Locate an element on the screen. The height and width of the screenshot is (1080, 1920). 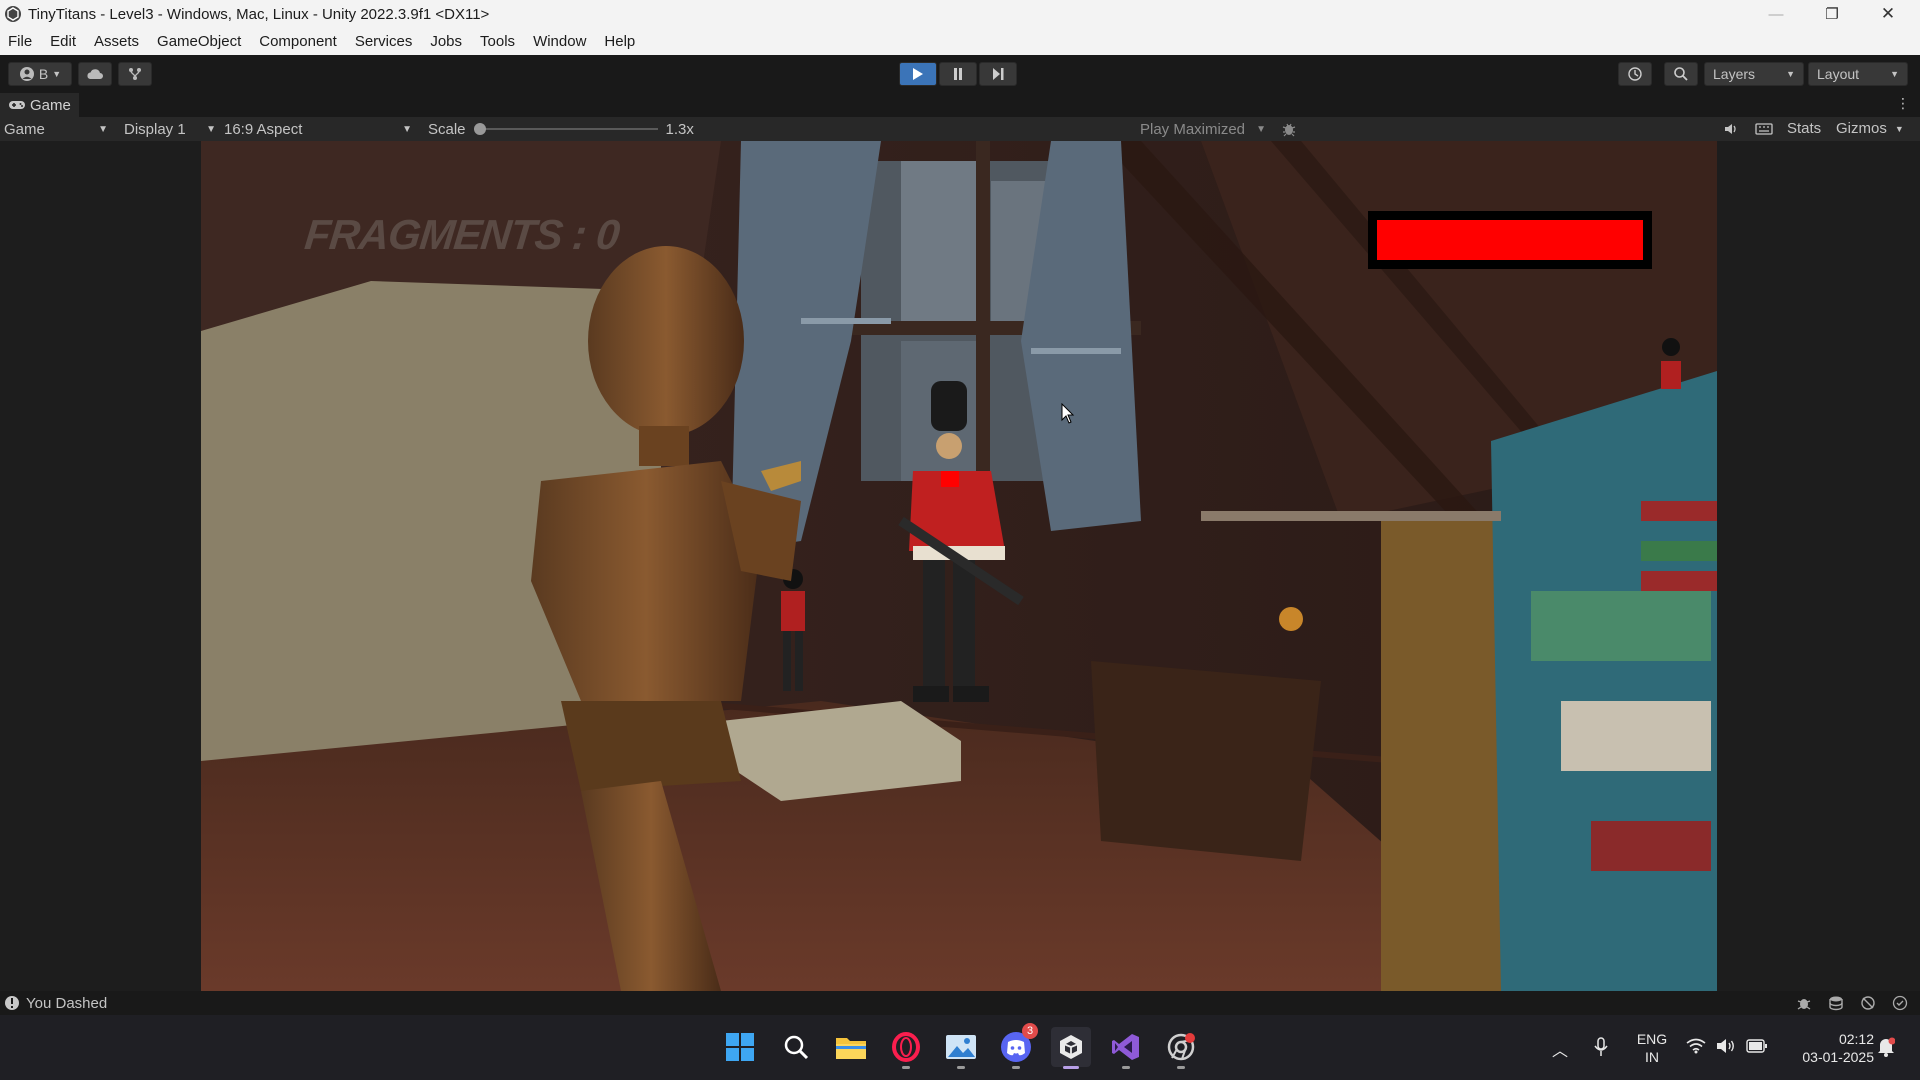
layout-dropdown: Layout ▼ is located at coordinates (1858, 74).